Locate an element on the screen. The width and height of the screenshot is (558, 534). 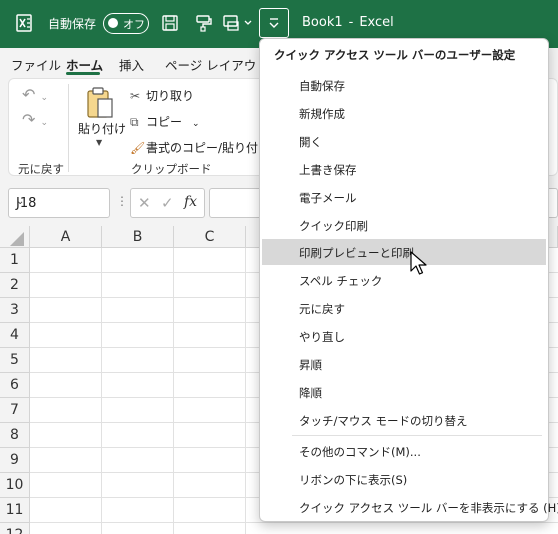
menu-item-label: クイック アクセス ツール バーを非表示にする (H) is located at coordinates (428, 508).